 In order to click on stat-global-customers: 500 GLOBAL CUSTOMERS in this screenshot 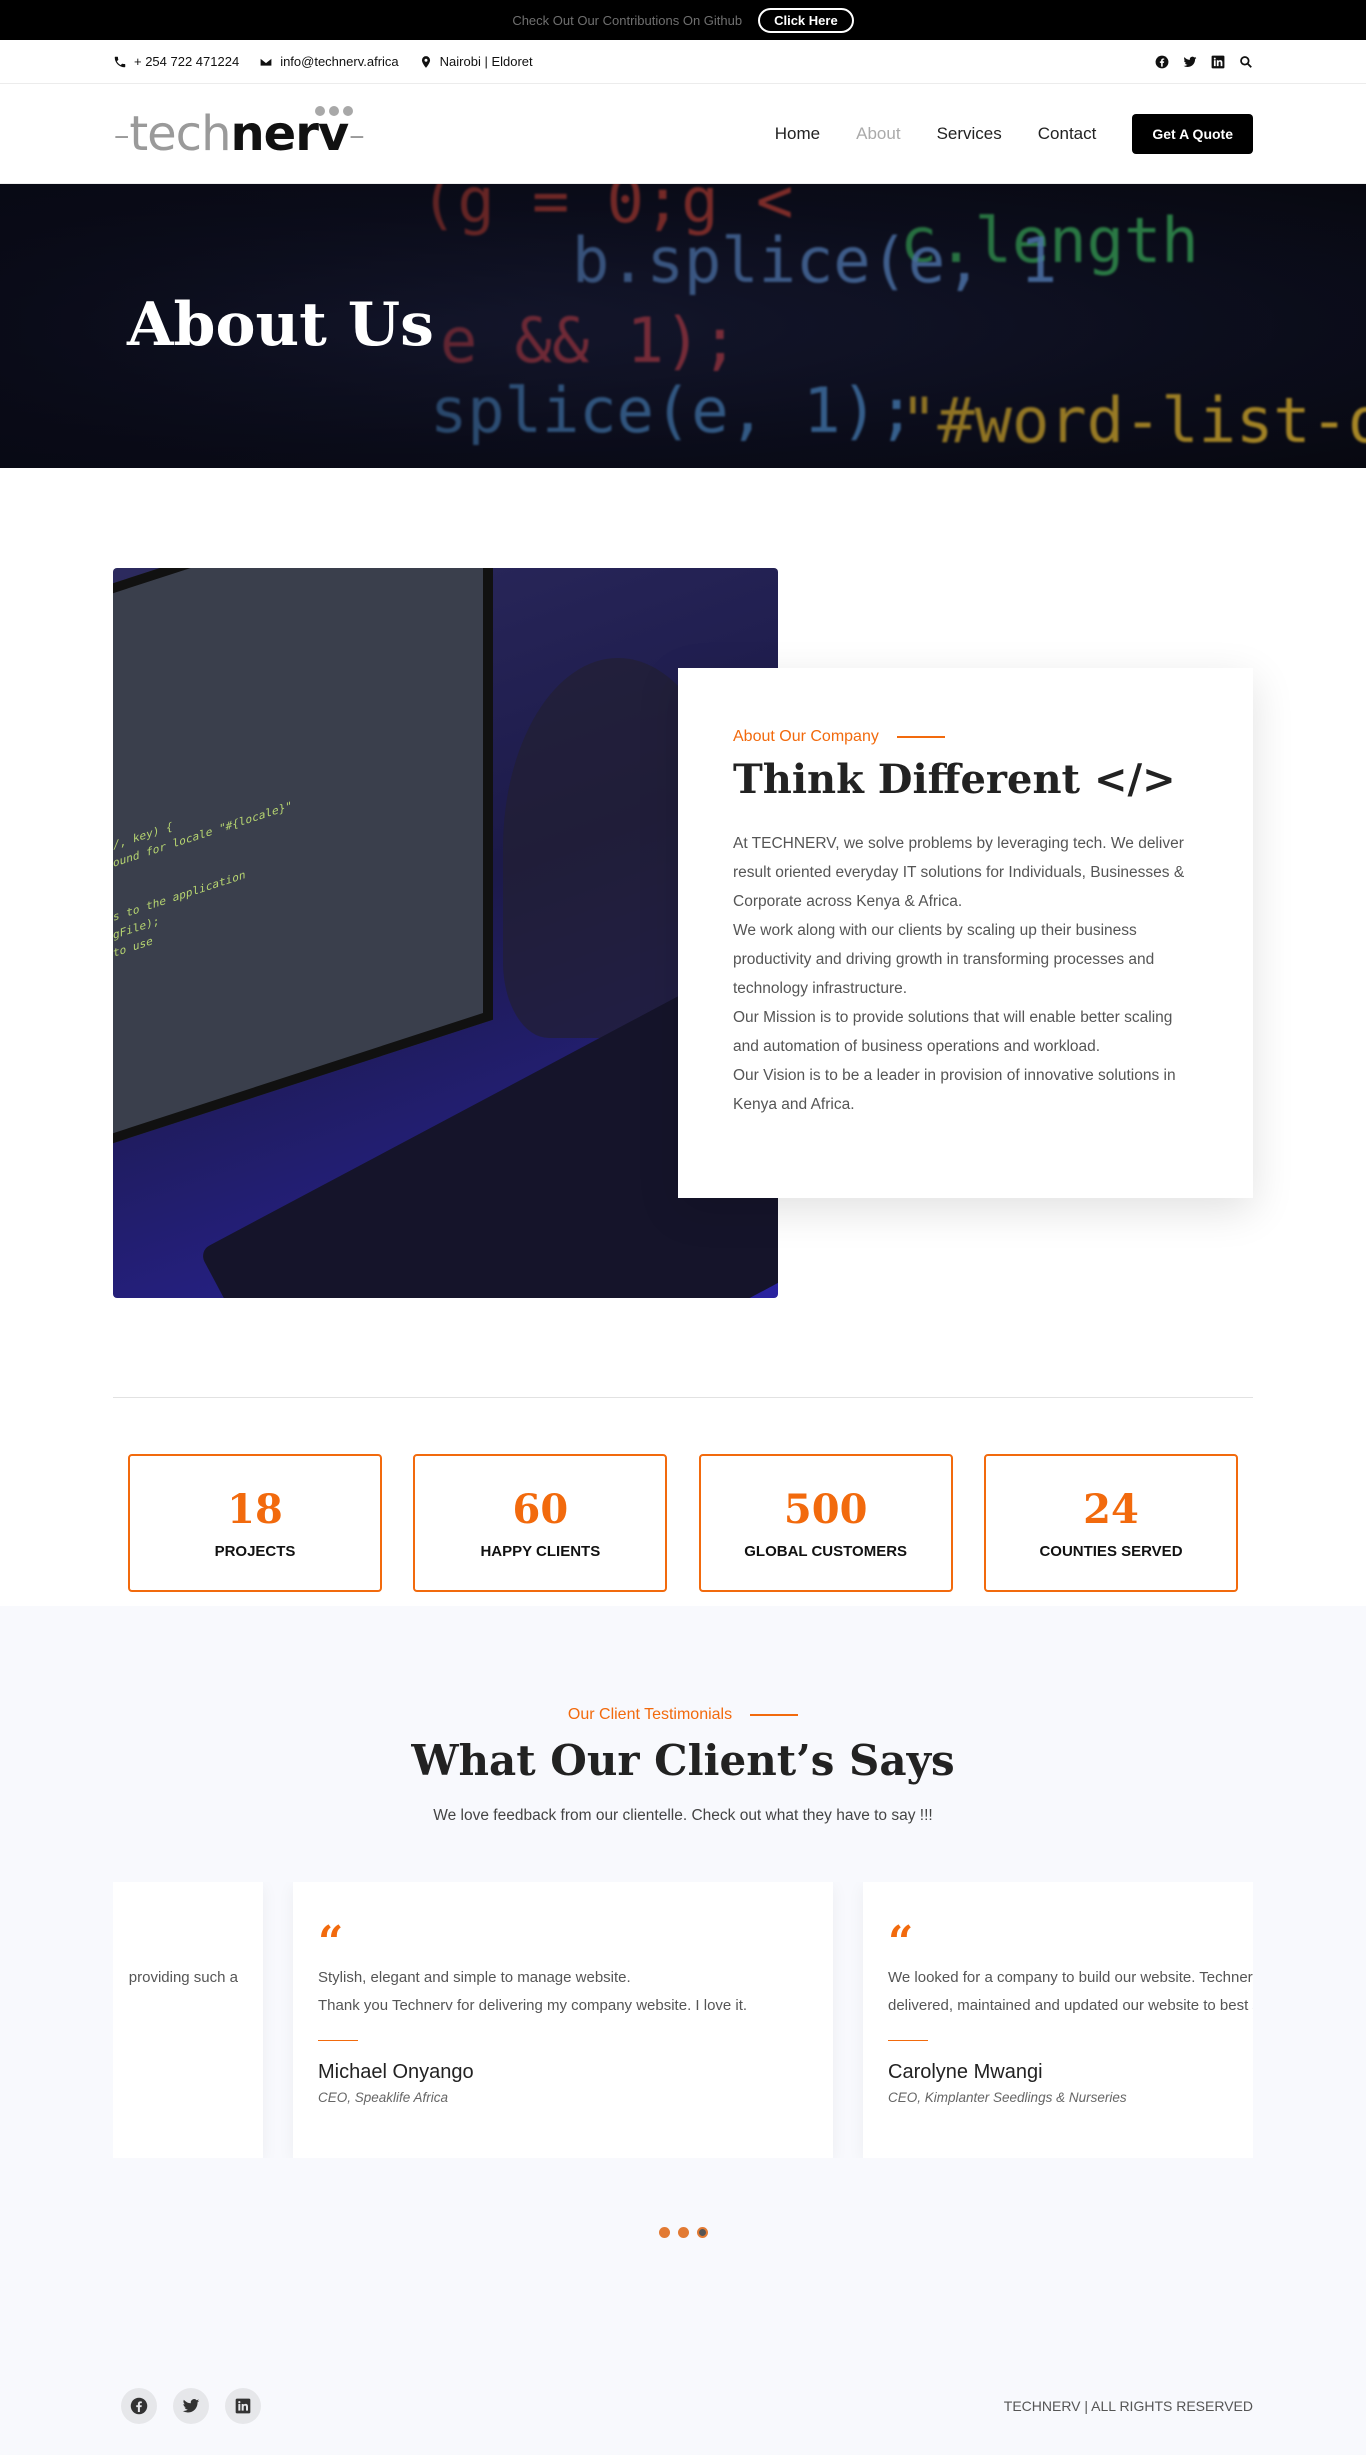, I will do `click(825, 1523)`.